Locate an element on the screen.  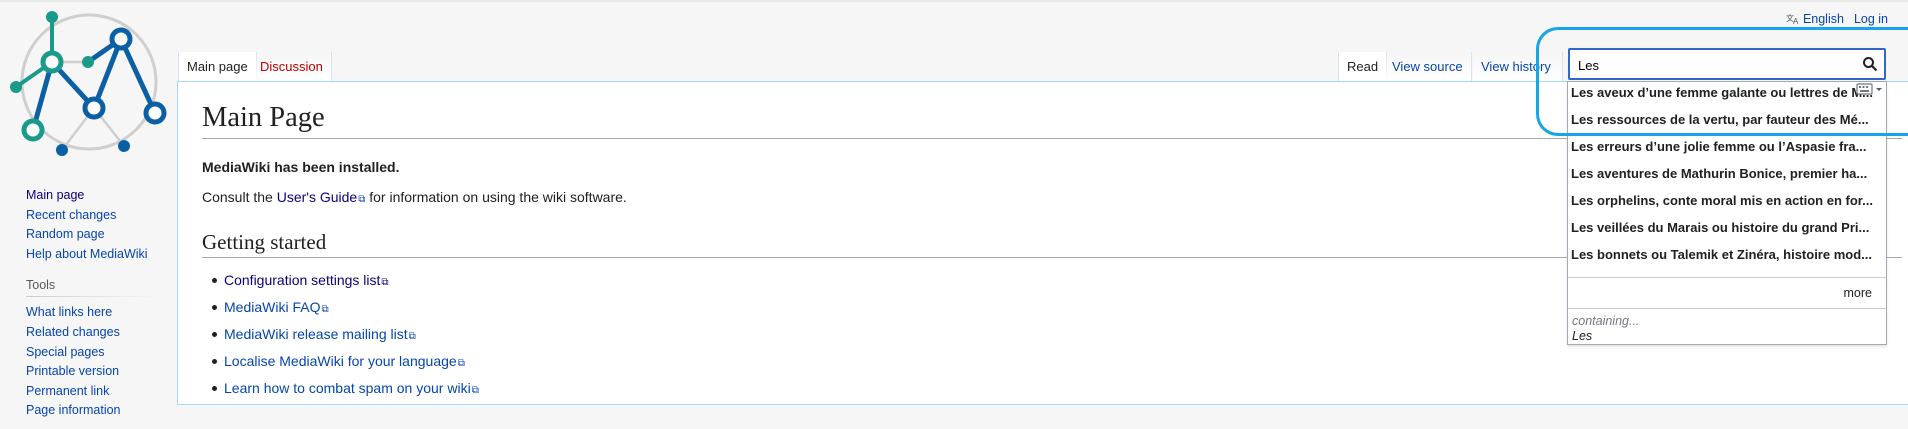
sidebar-item-random-page: Random page is located at coordinates (65, 234).